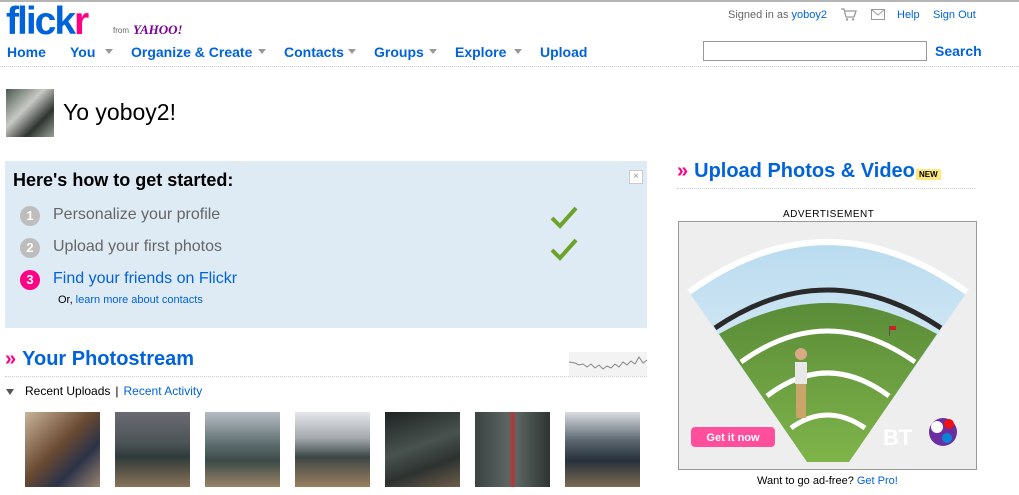  Describe the element at coordinates (399, 52) in the screenshot. I see `nav-groups: Groups` at that location.